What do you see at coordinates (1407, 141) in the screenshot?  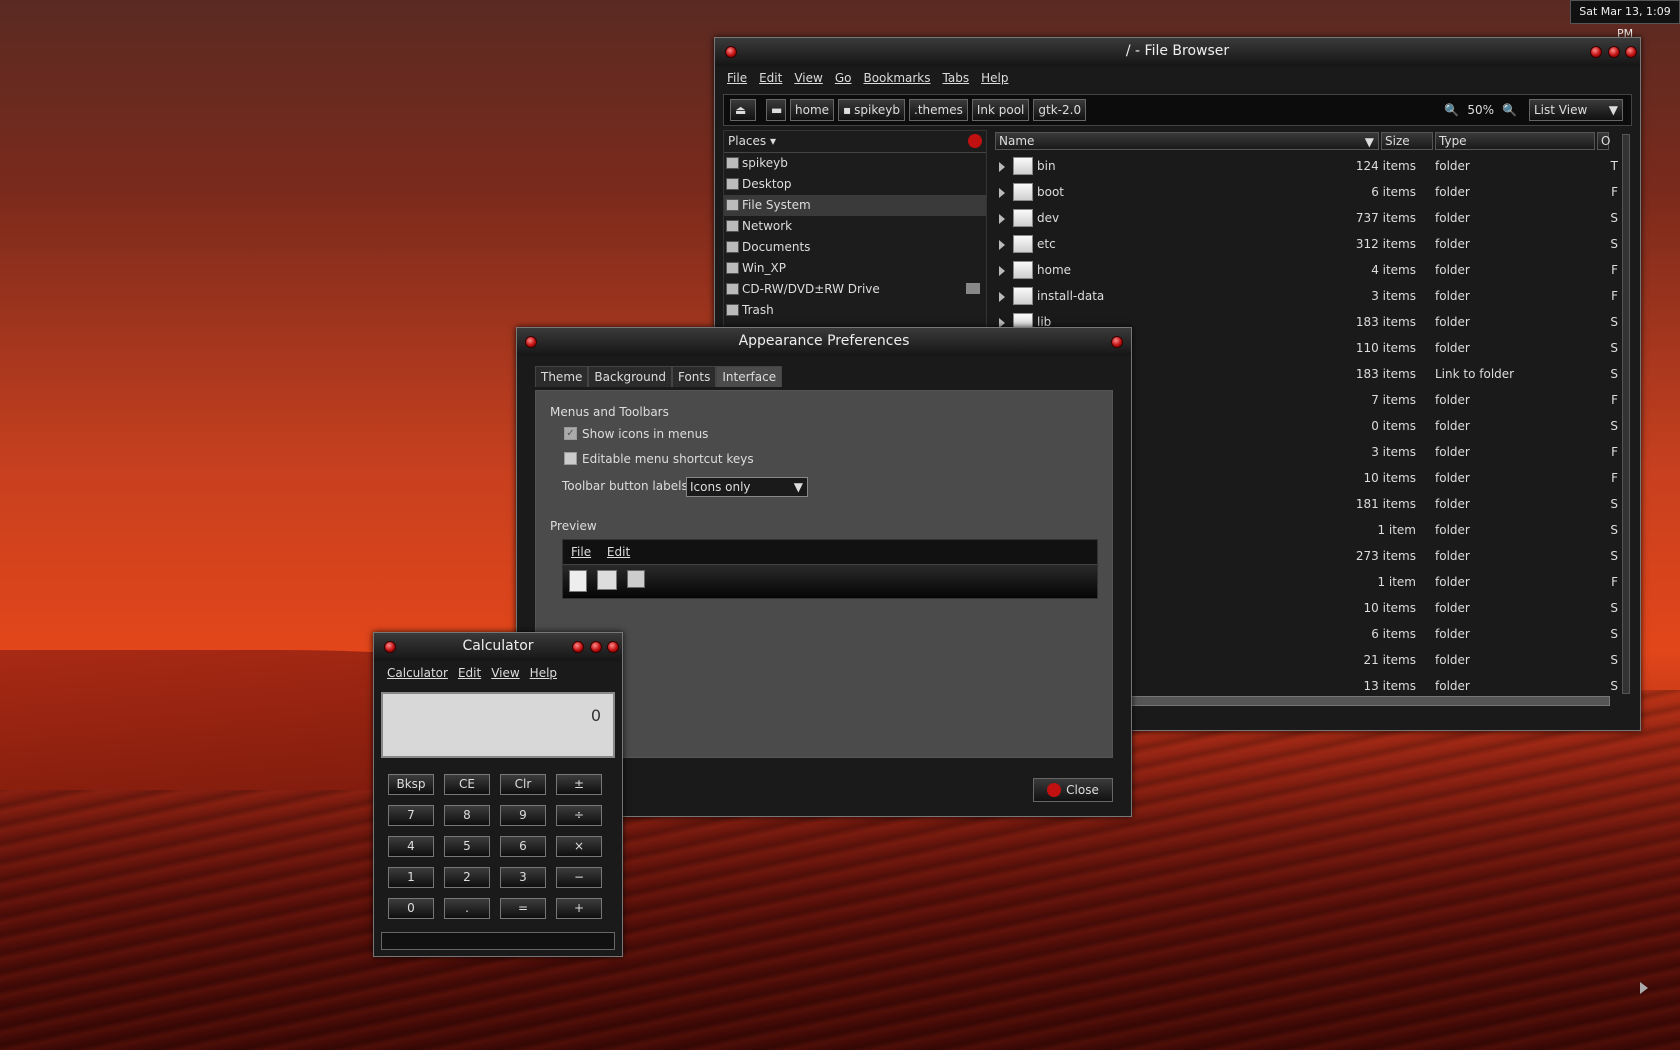 I see `column-size: Size` at bounding box center [1407, 141].